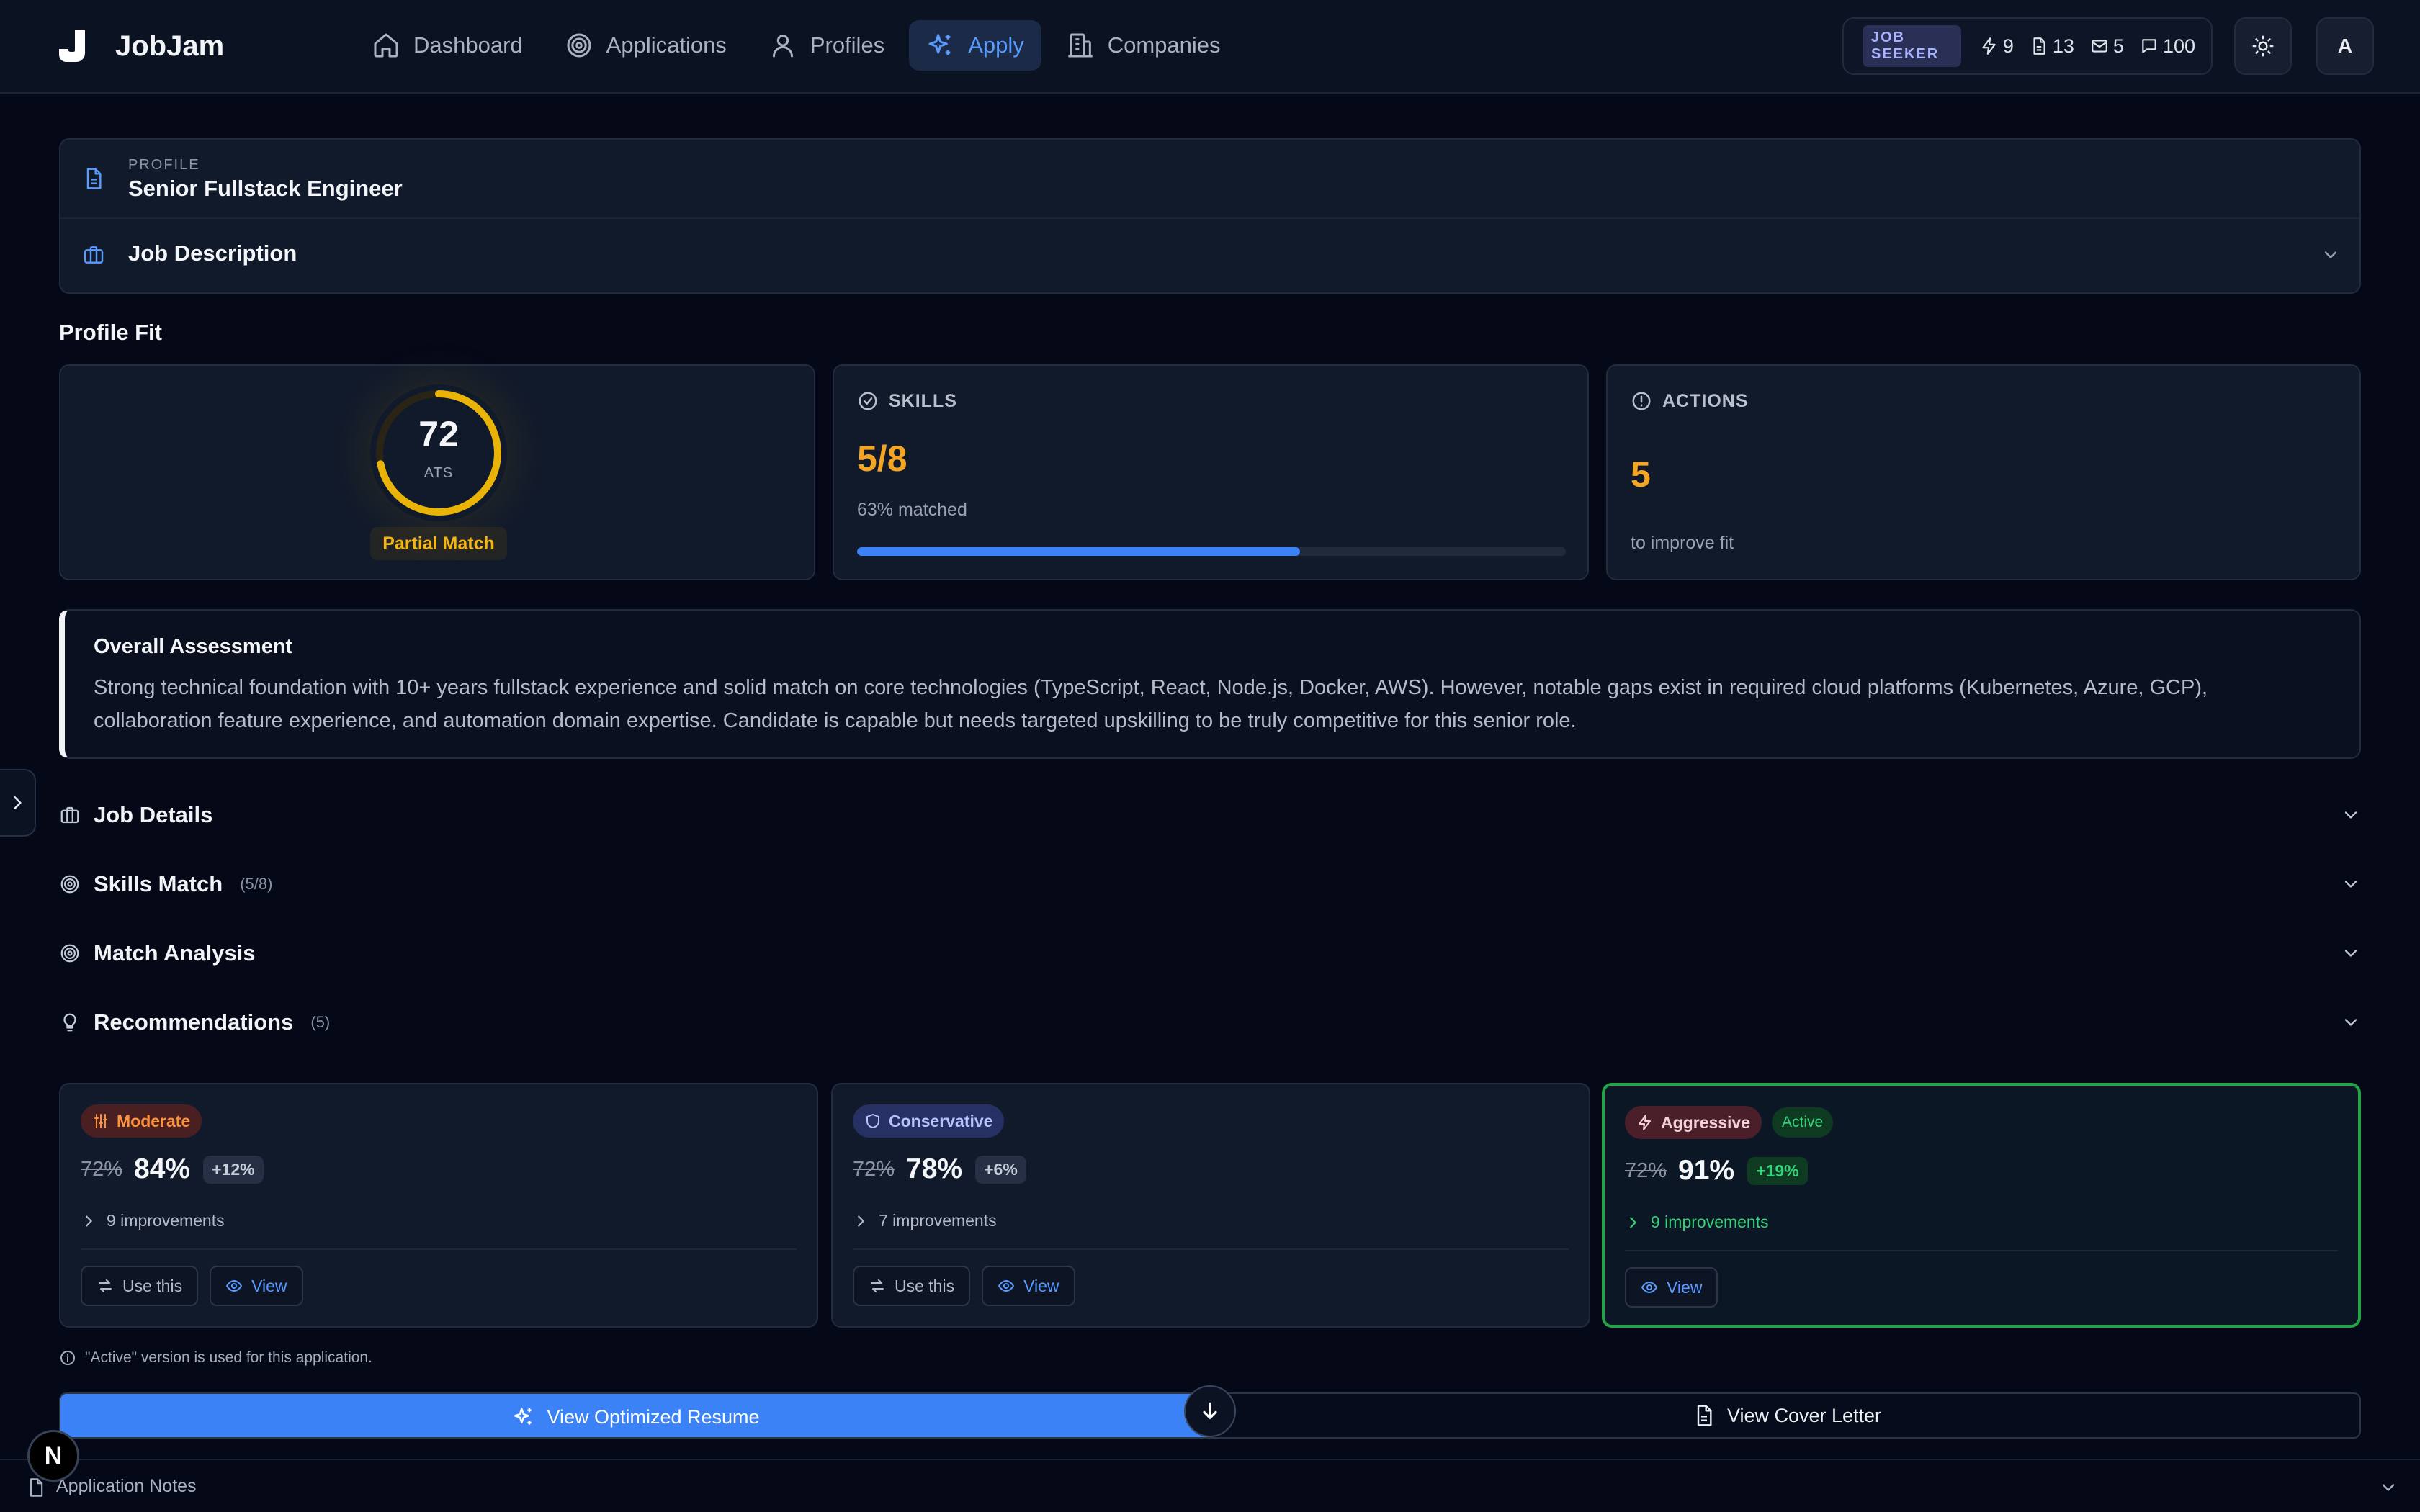  I want to click on nav-companies: Companies, so click(1143, 45).